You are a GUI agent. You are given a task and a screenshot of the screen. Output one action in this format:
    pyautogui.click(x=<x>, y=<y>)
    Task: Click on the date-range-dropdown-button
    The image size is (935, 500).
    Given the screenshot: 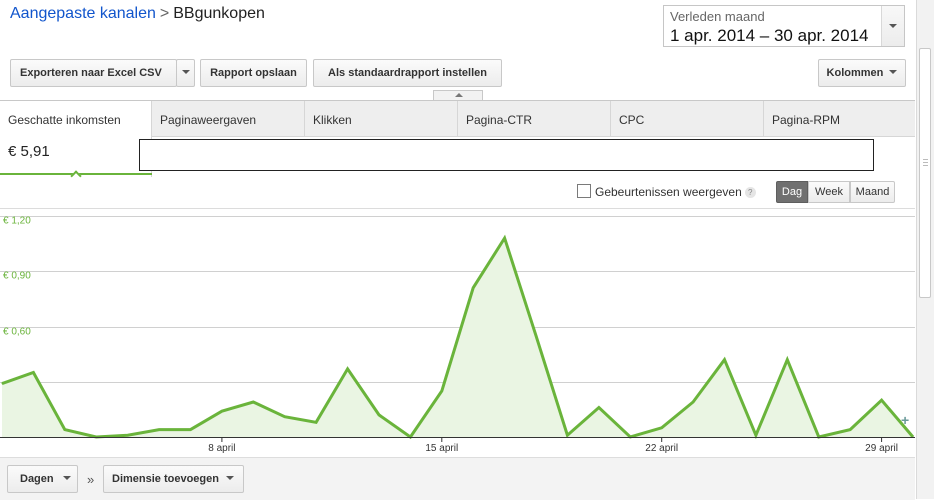 What is the action you would take?
    pyautogui.click(x=892, y=26)
    